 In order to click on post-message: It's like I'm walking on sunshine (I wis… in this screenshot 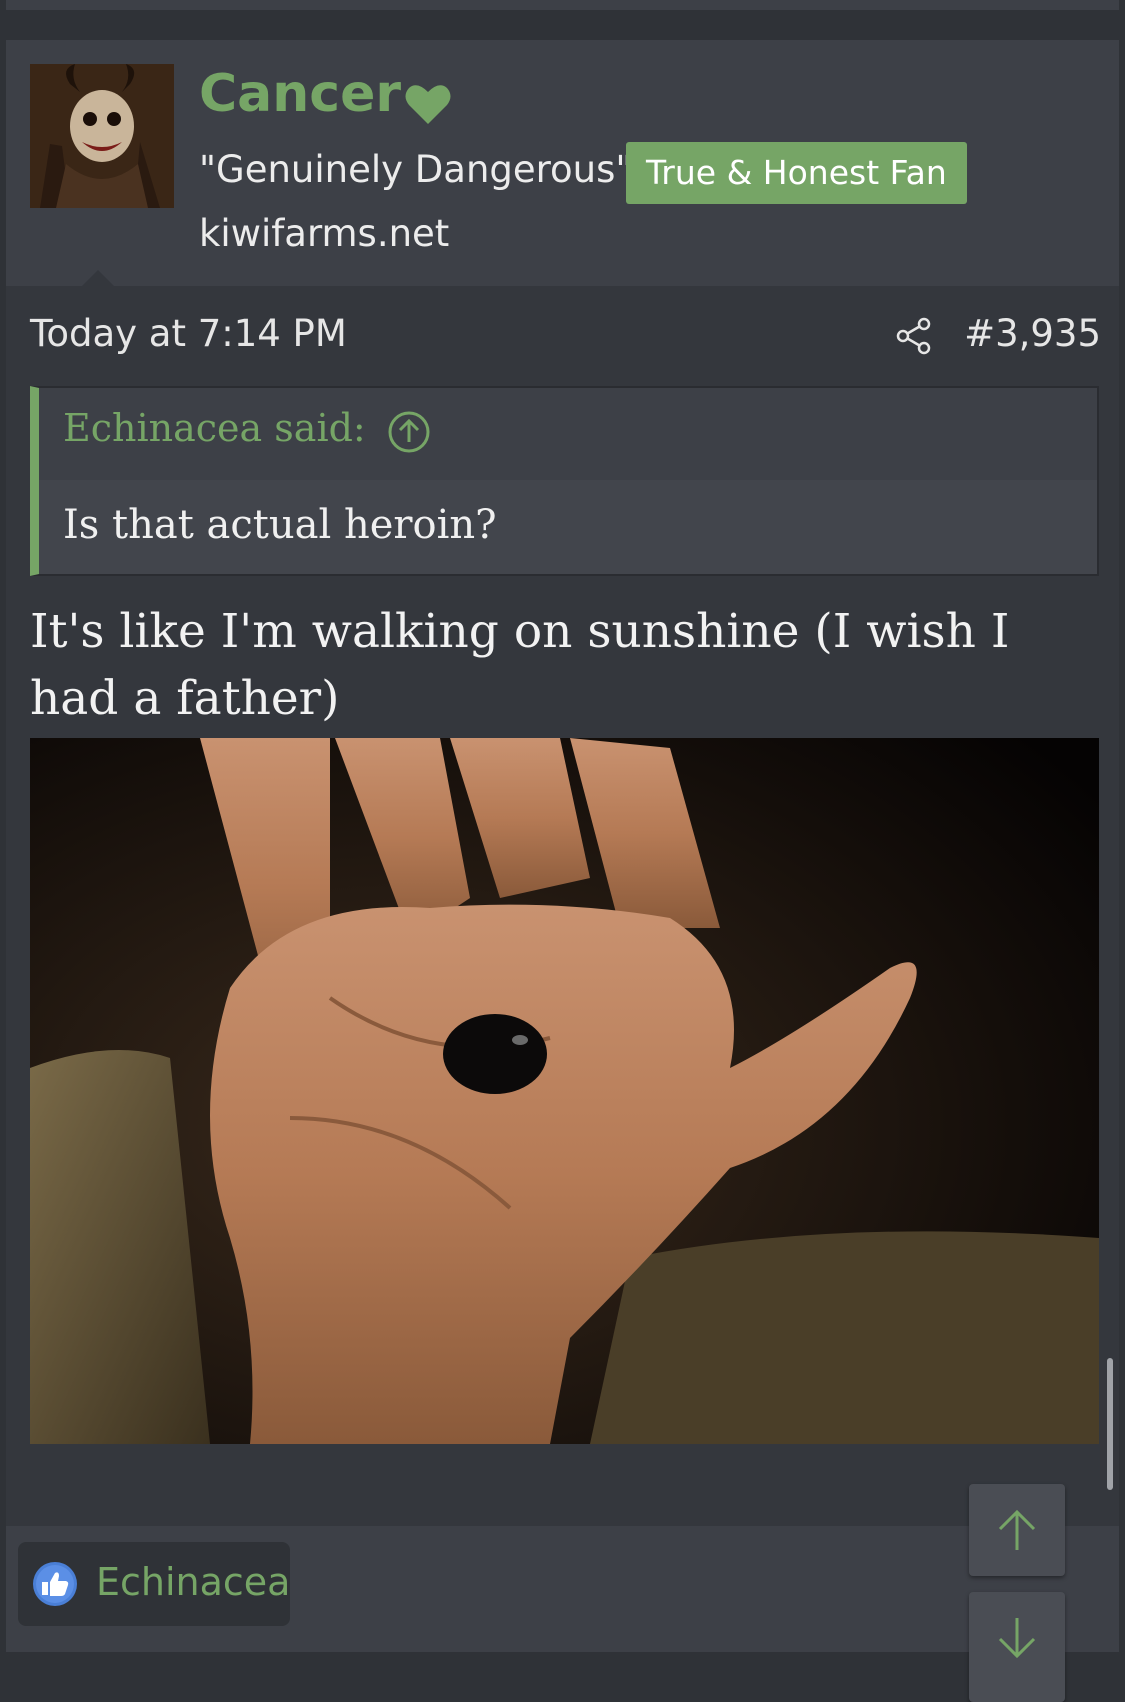, I will do `click(520, 665)`.